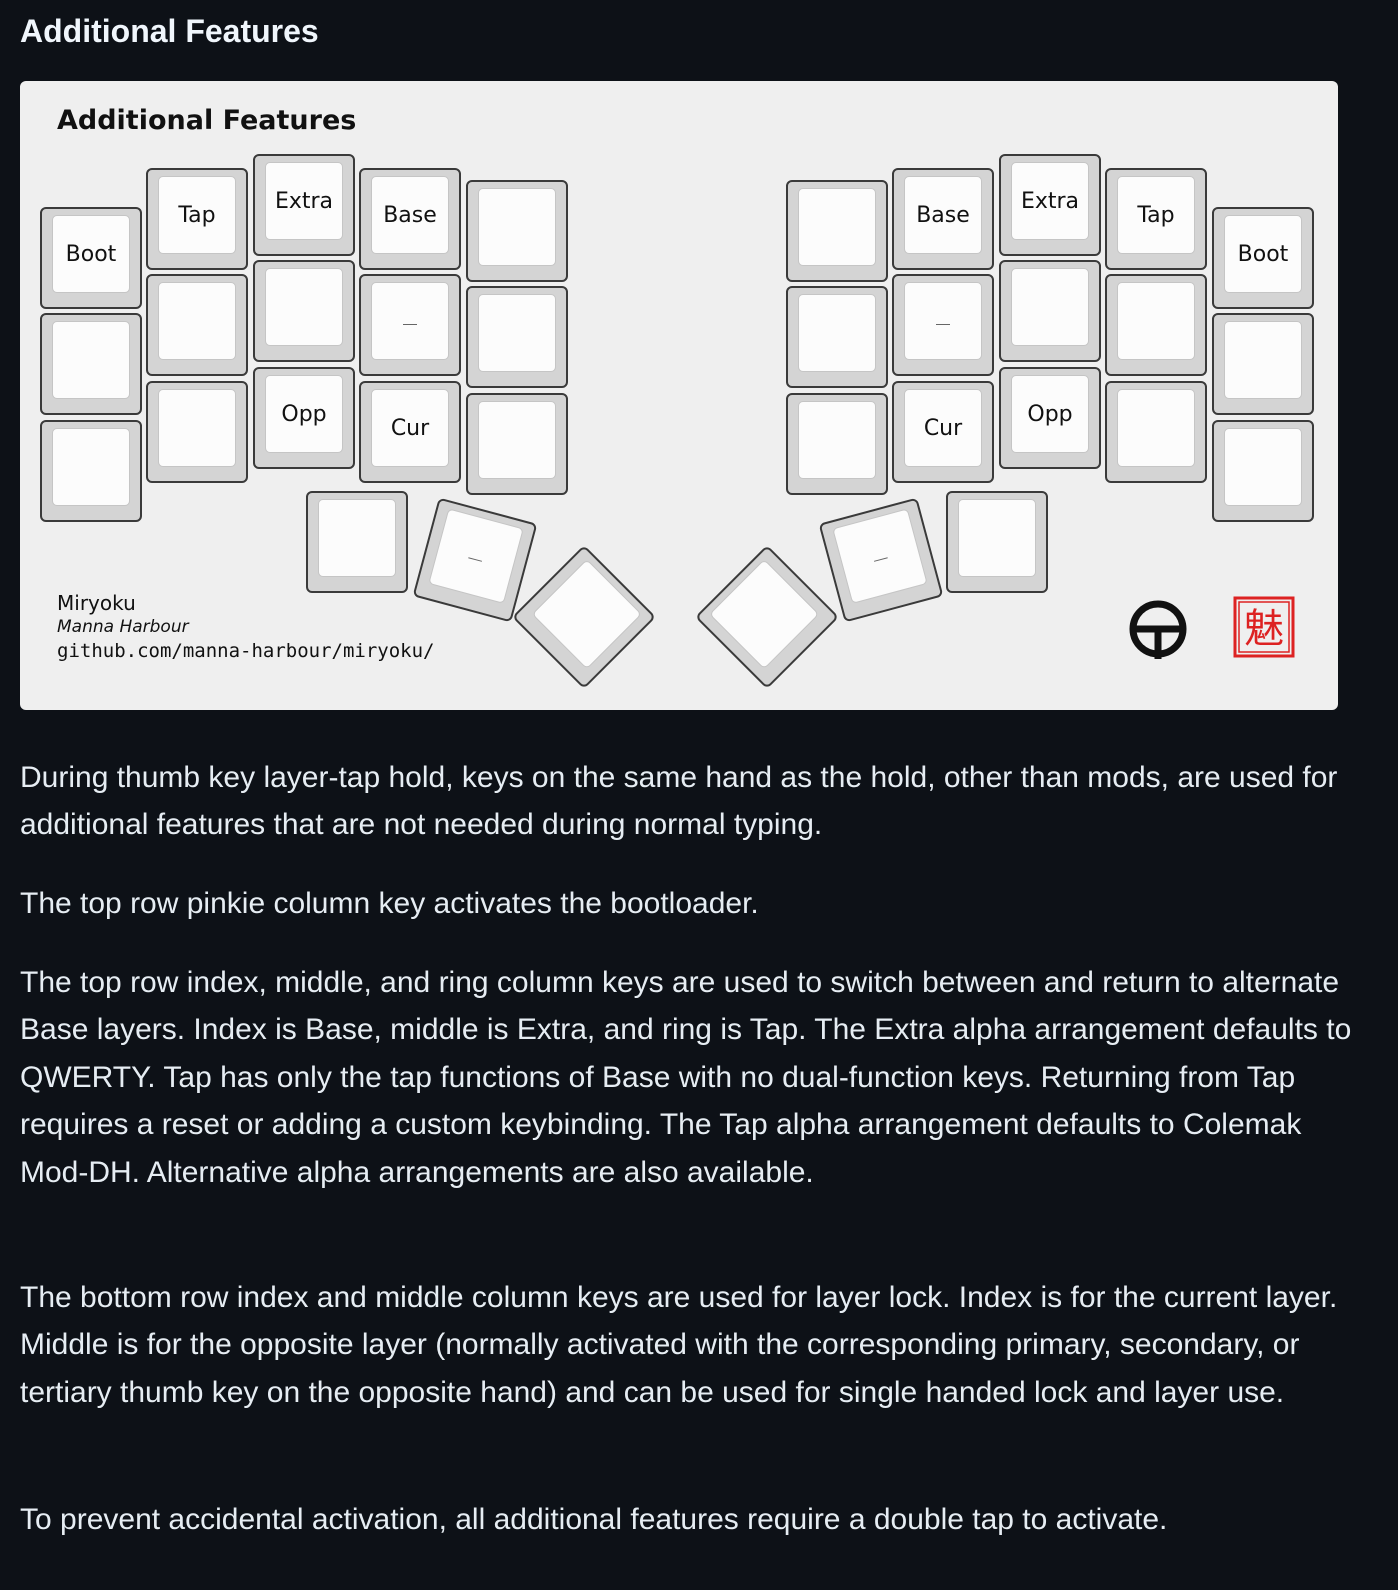 Image resolution: width=1398 pixels, height=1590 pixels. I want to click on right-key-middle-home, so click(1050, 311).